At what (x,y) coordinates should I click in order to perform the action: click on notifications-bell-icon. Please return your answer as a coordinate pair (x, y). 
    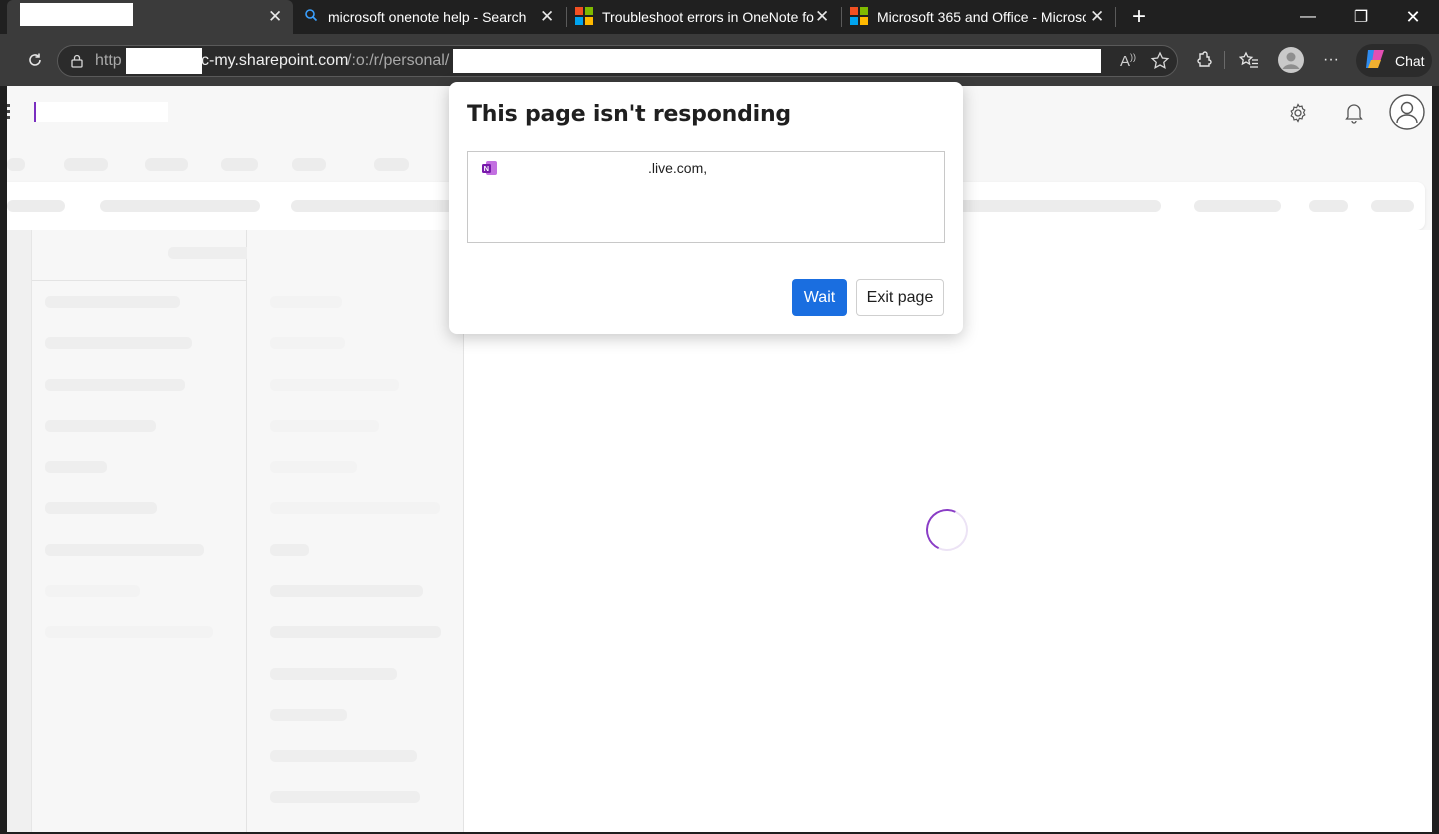
    Looking at the image, I should click on (1354, 115).